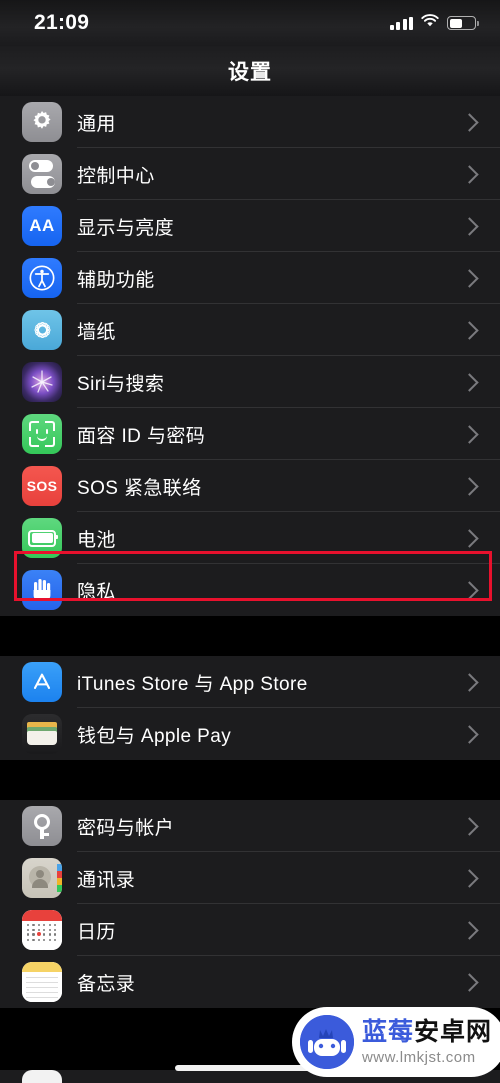 Image resolution: width=500 pixels, height=1083 pixels. What do you see at coordinates (401, 23) in the screenshot?
I see `cellular-signal-icon` at bounding box center [401, 23].